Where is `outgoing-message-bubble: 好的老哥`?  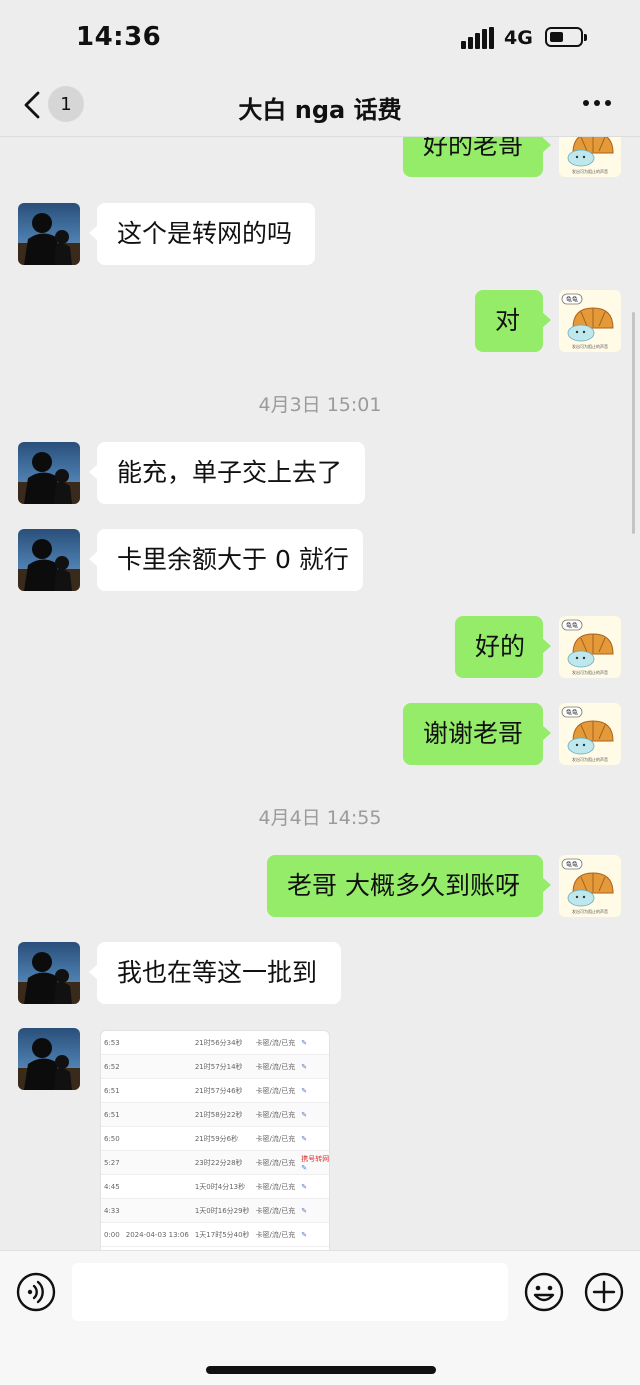 outgoing-message-bubble: 好的老哥 is located at coordinates (477, 157).